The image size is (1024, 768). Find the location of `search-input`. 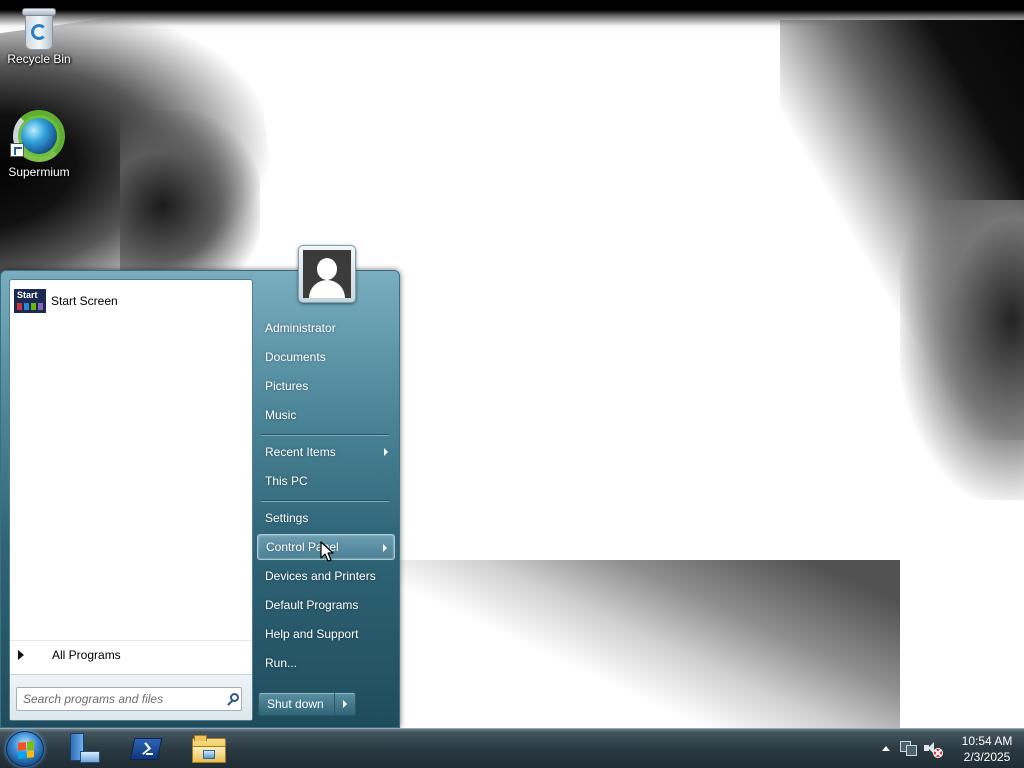

search-input is located at coordinates (129, 699).